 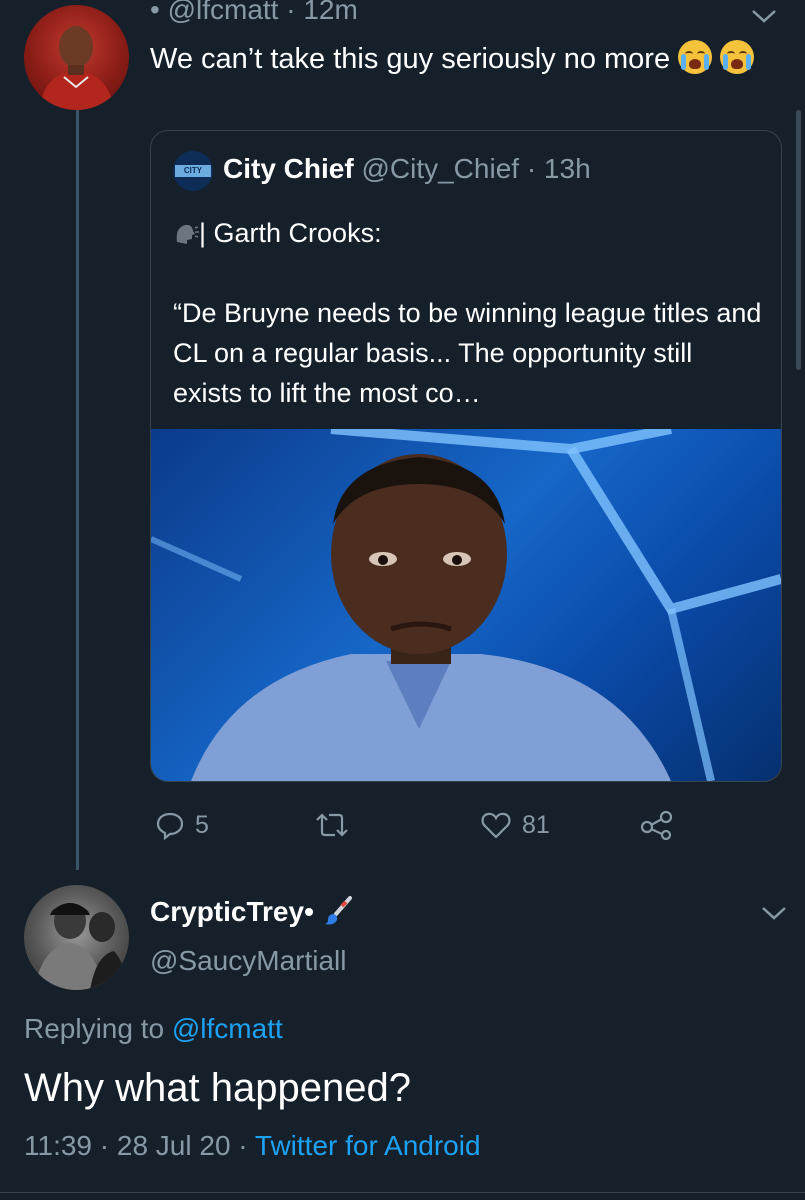 I want to click on quoted-handle-time: @City_Chief · 13h, so click(x=476, y=168).